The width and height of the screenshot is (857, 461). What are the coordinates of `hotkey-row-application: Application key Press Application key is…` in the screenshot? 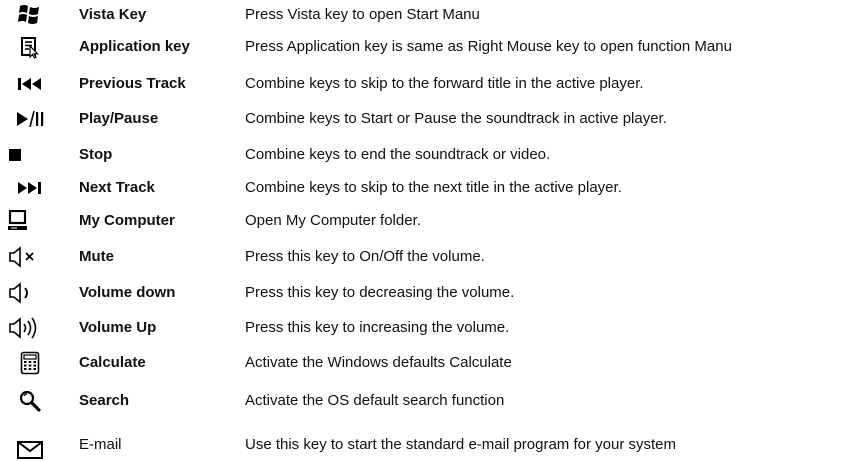 It's located at (428, 47).